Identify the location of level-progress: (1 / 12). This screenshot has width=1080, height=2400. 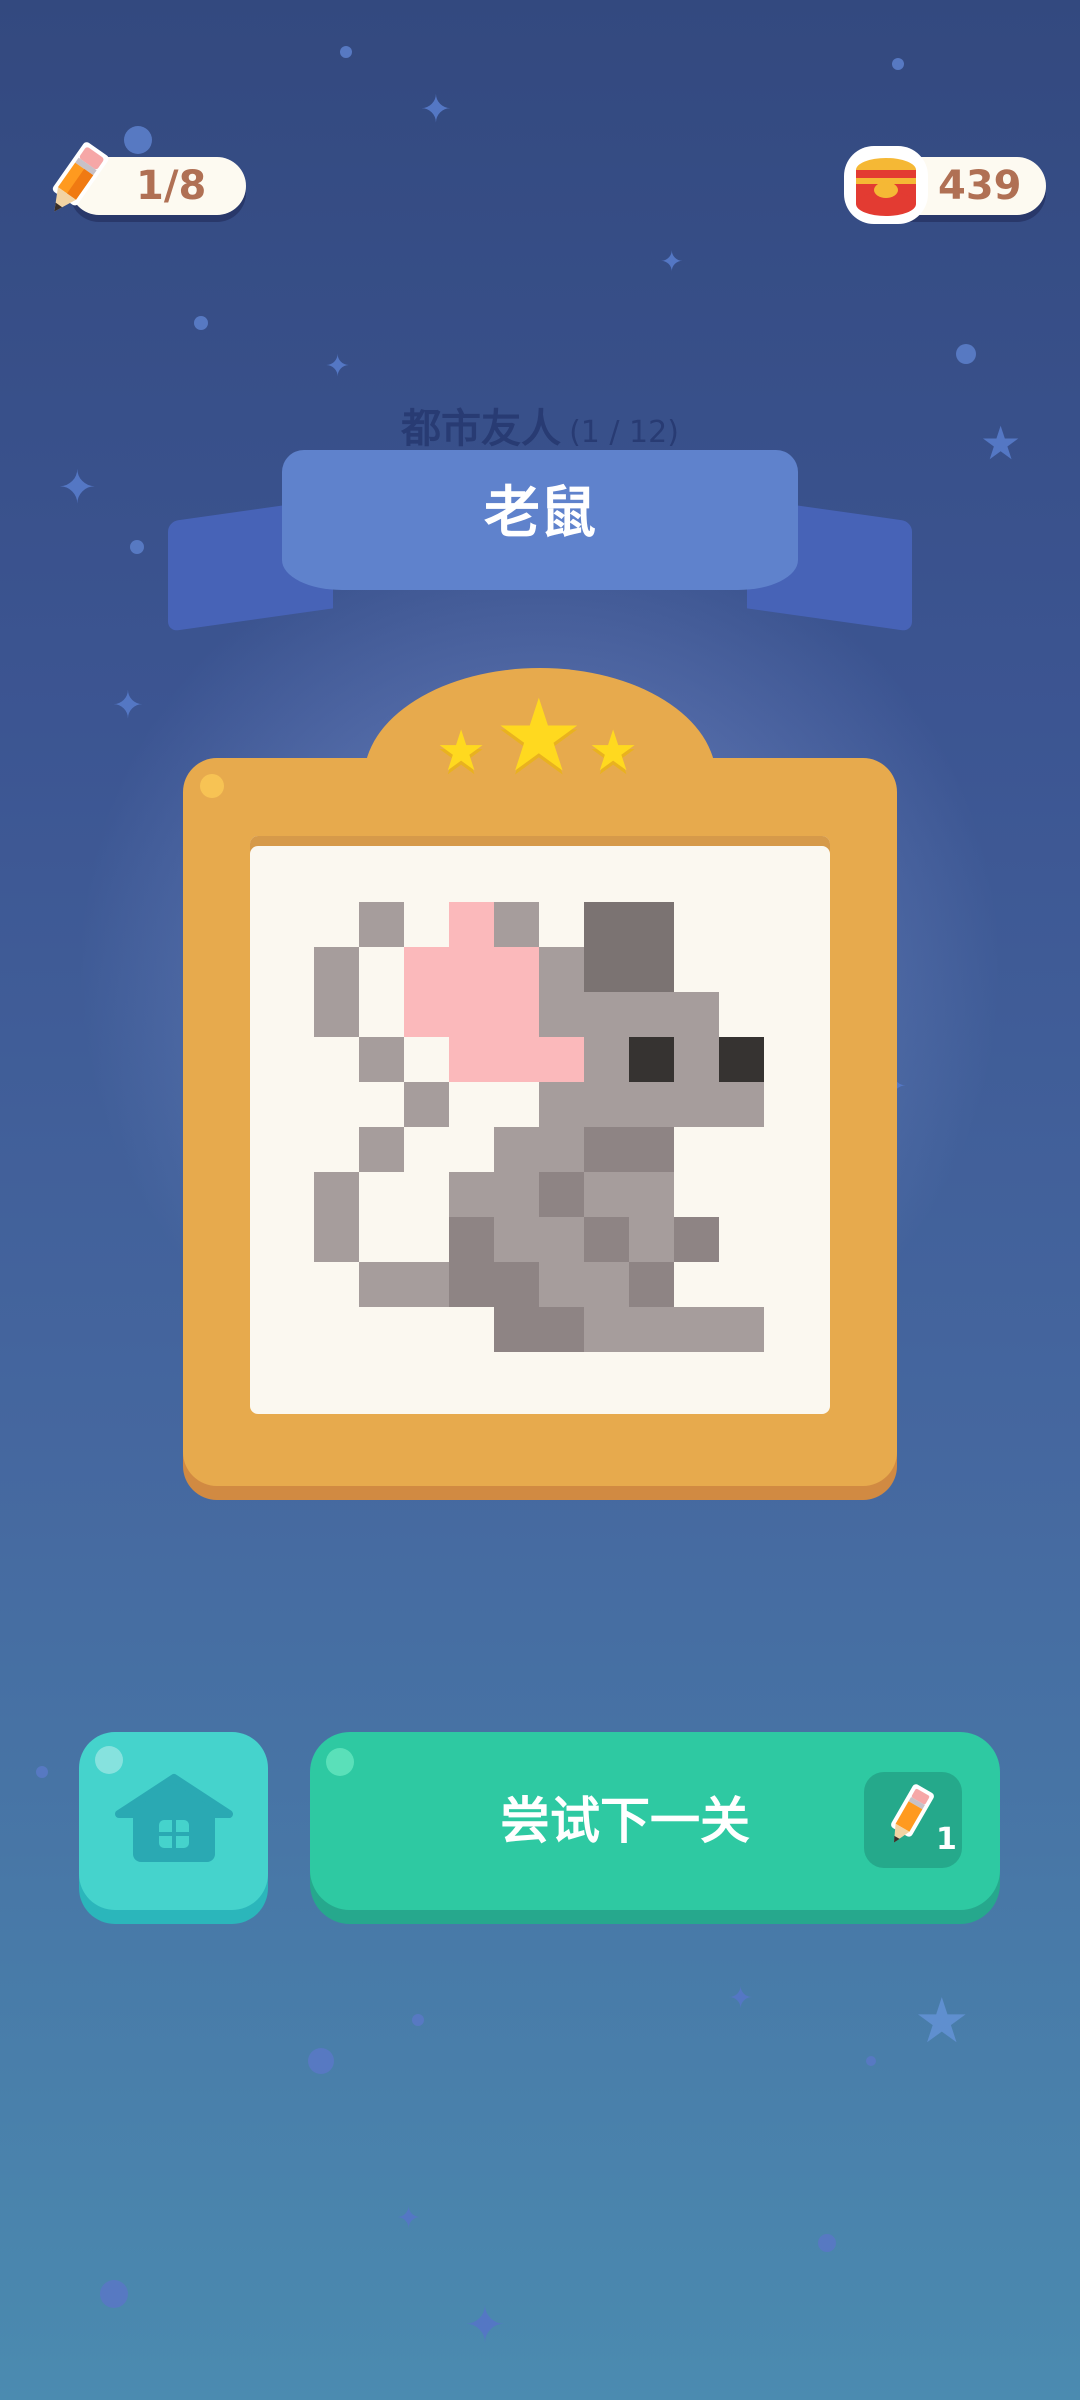
(624, 432).